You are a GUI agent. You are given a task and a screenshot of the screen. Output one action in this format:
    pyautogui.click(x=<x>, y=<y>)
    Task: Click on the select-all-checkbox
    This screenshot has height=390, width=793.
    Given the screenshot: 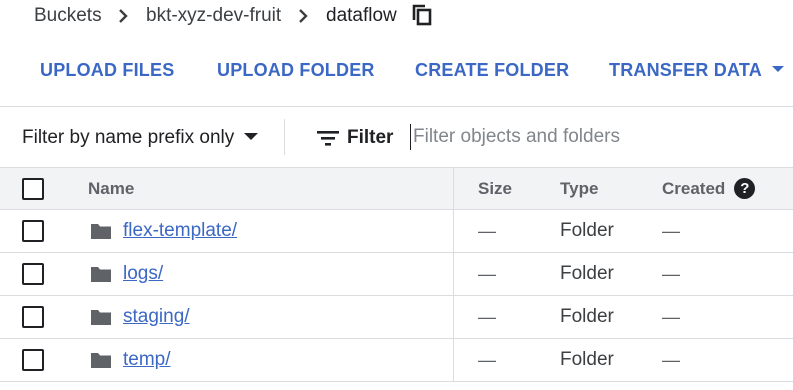 What is the action you would take?
    pyautogui.click(x=33, y=188)
    